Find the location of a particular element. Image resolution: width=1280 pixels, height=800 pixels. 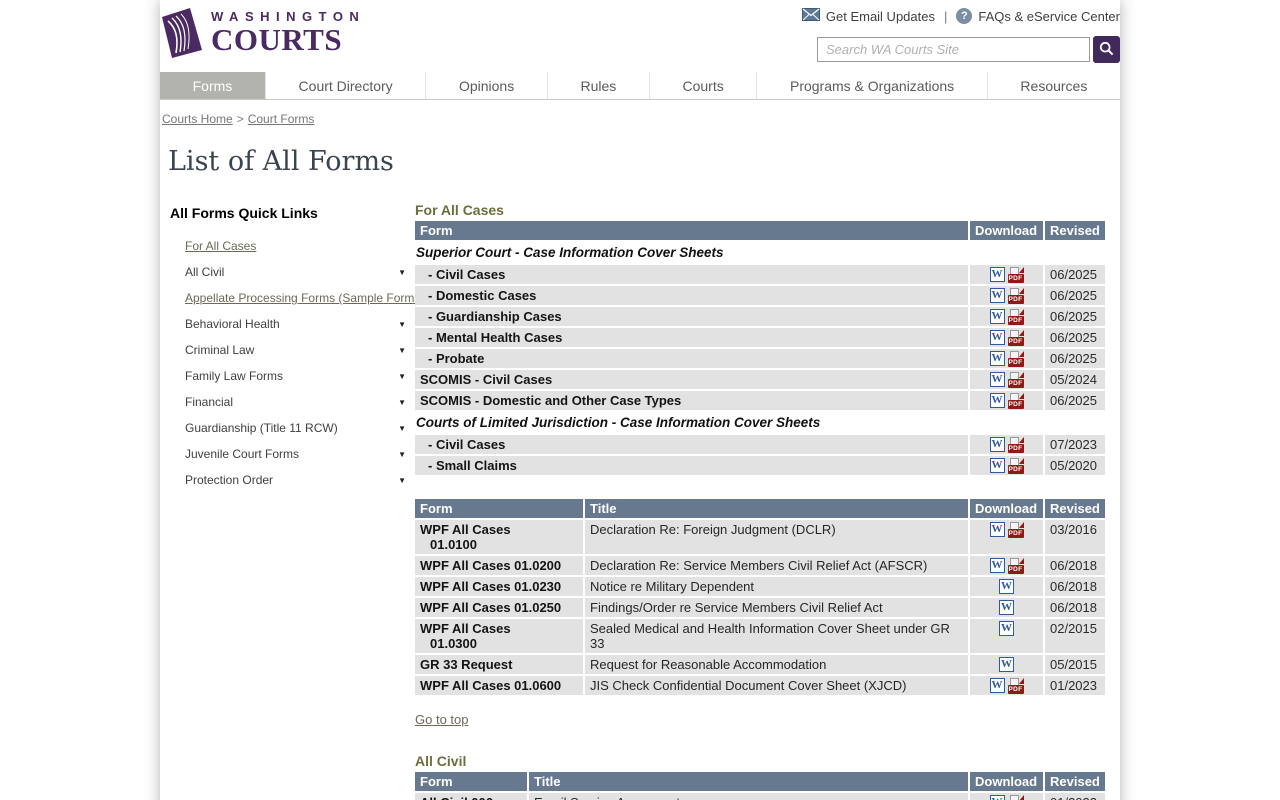

sidebar-item-guardianship-title-11-rcw: Guardianship (Title 11 RCW) ▼ is located at coordinates (290, 428).